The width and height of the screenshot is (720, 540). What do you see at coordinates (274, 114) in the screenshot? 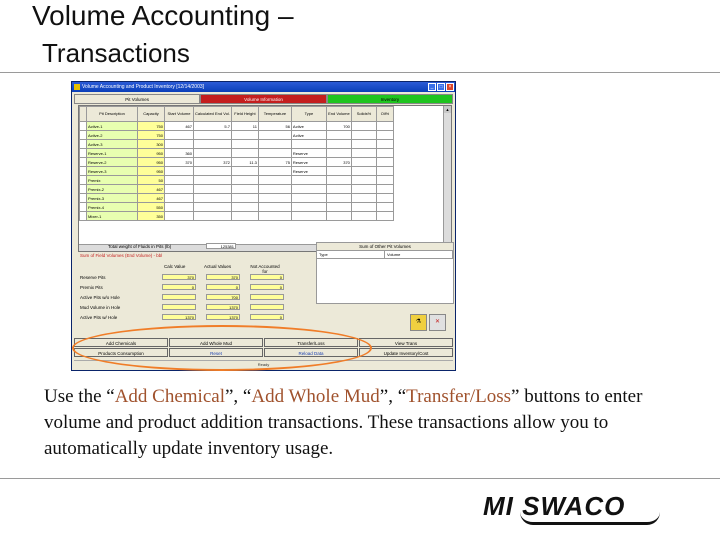
I see `col-temperature: Temperature` at bounding box center [274, 114].